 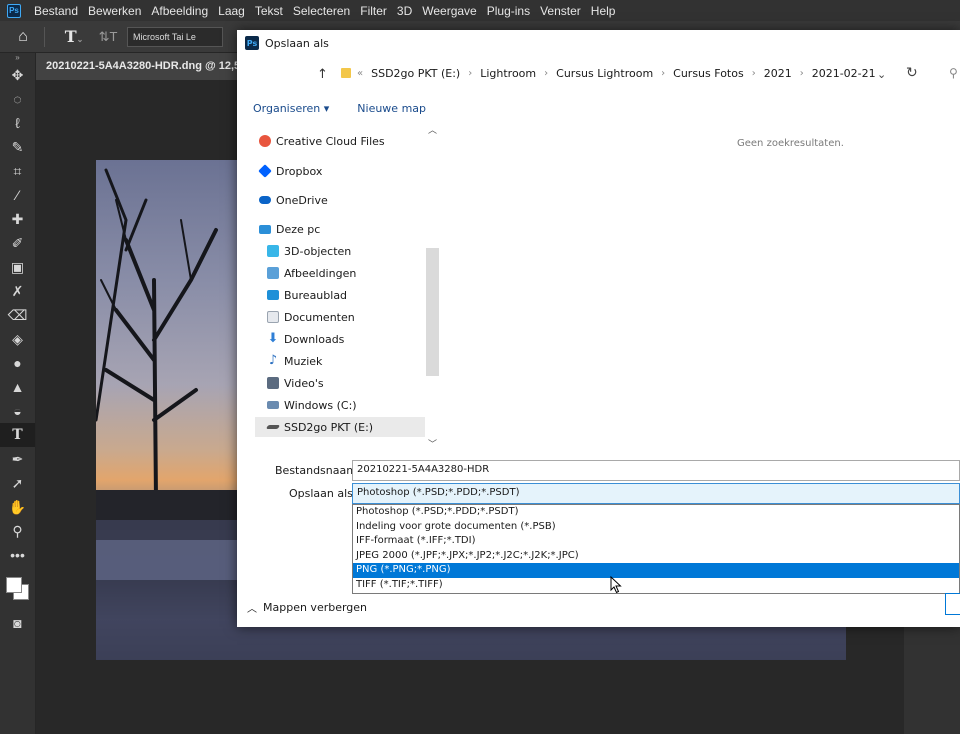 I want to click on pictures-icon, so click(x=273, y=273).